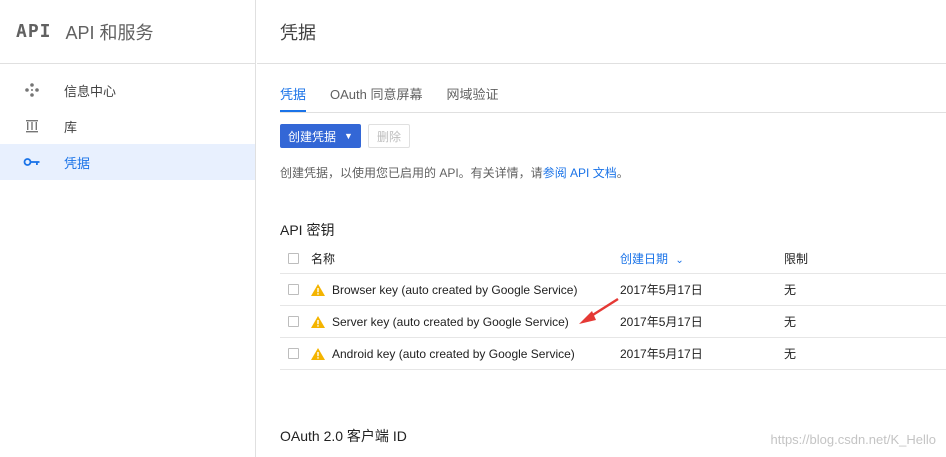  What do you see at coordinates (796, 259) in the screenshot?
I see `column-header-limit: 限制` at bounding box center [796, 259].